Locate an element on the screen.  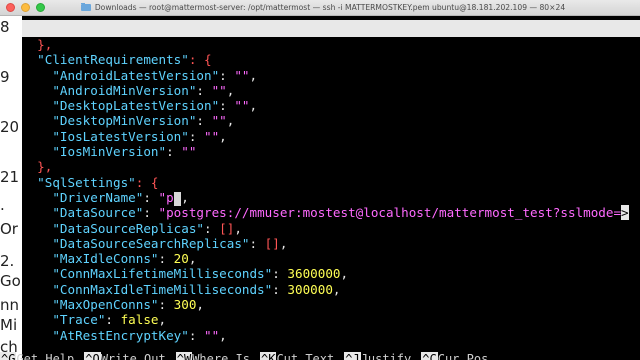
editor-line: "AtRestEncryptKey": "", is located at coordinates (331, 335).